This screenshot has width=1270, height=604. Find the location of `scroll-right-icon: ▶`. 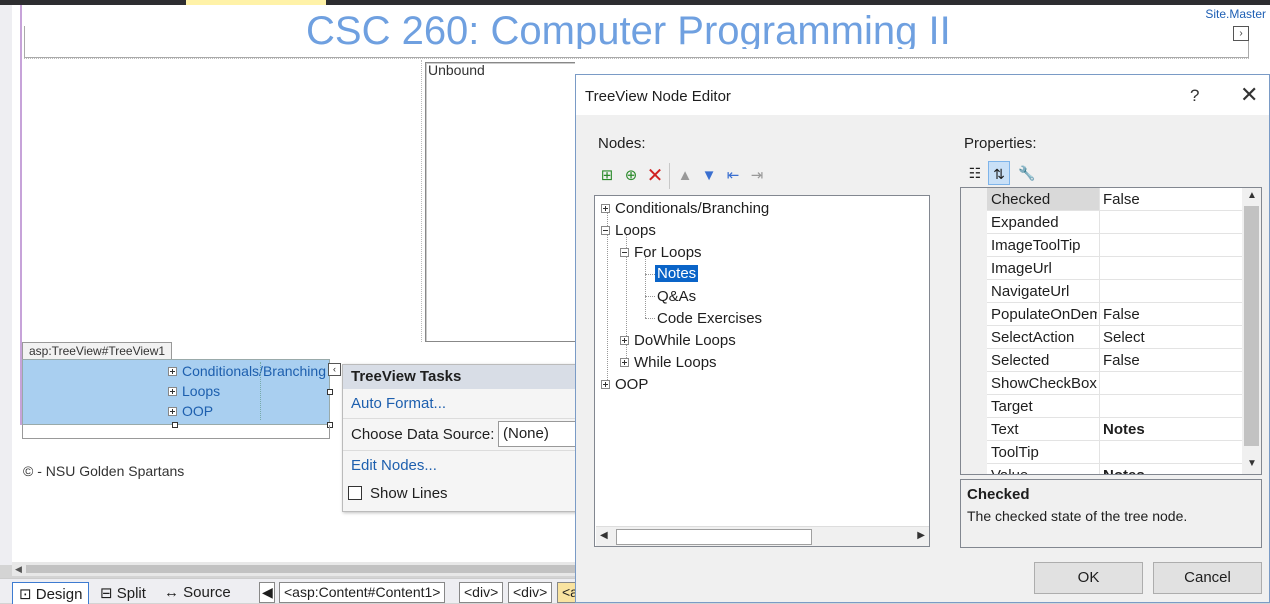

scroll-right-icon: ▶ is located at coordinates (921, 535).